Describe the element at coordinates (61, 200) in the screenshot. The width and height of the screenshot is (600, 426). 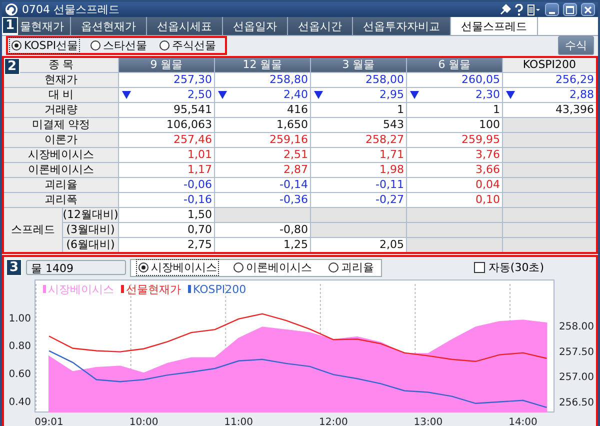
I see `row-label: 괴리폭` at that location.